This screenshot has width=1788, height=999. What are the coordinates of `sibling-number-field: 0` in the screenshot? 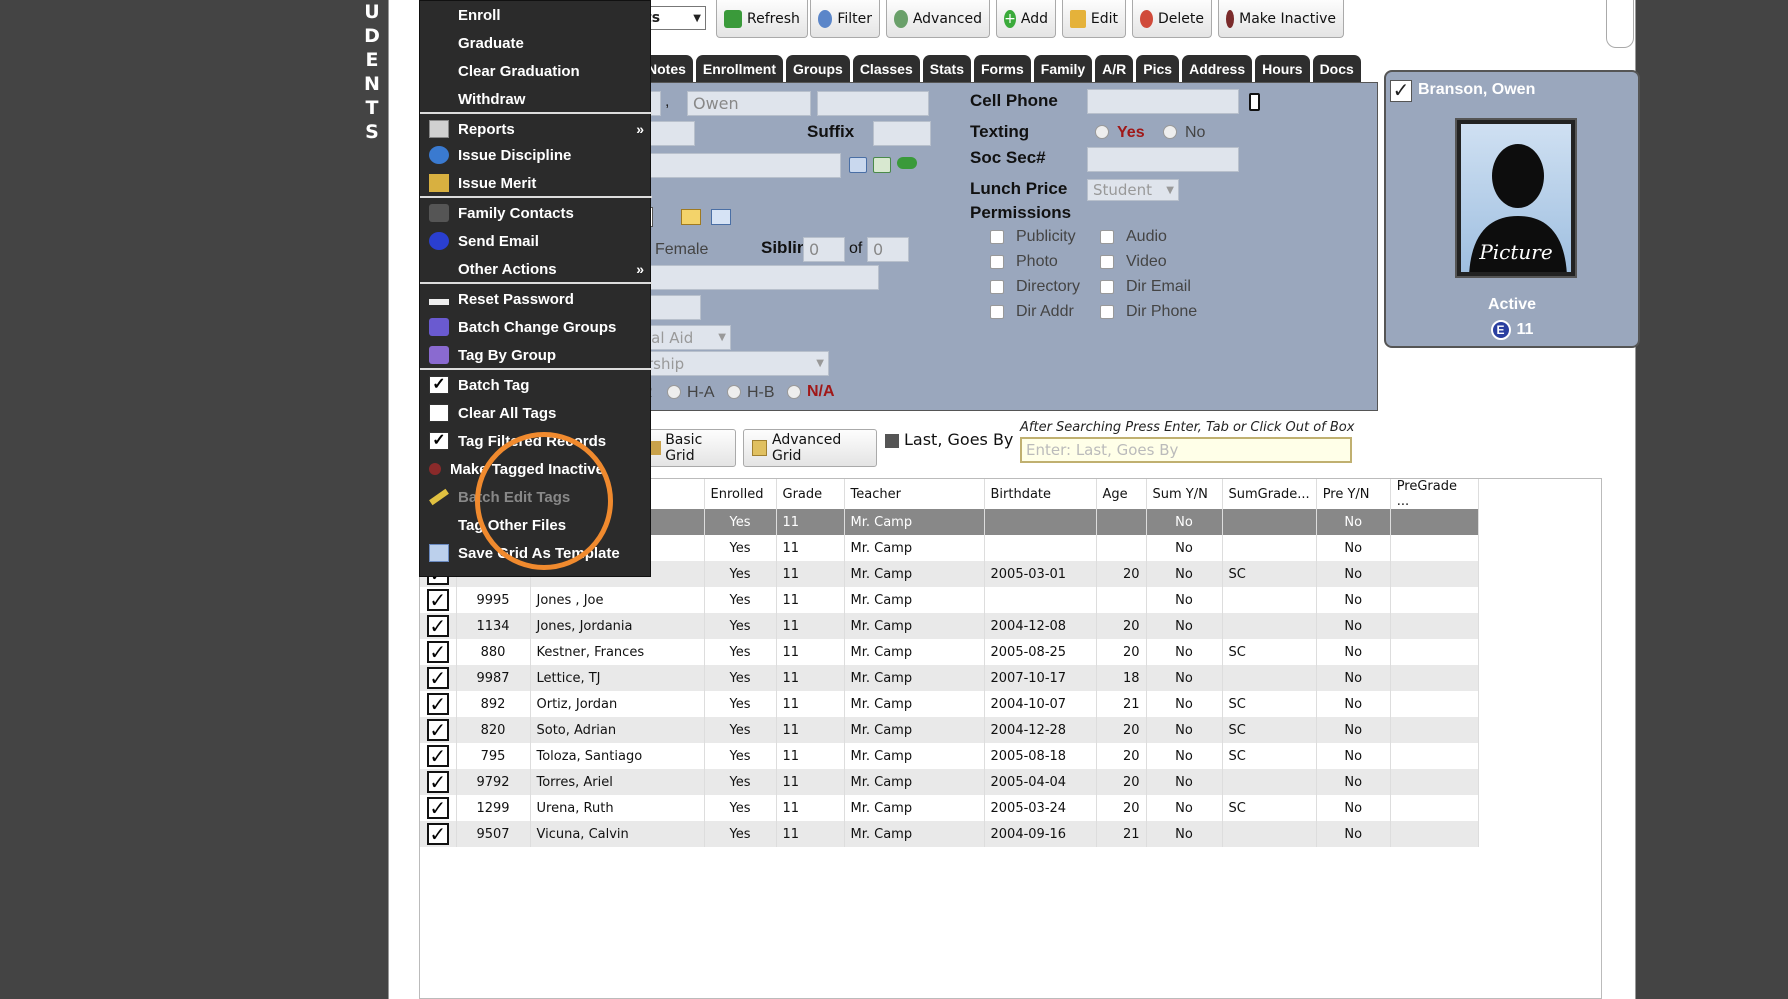 It's located at (824, 249).